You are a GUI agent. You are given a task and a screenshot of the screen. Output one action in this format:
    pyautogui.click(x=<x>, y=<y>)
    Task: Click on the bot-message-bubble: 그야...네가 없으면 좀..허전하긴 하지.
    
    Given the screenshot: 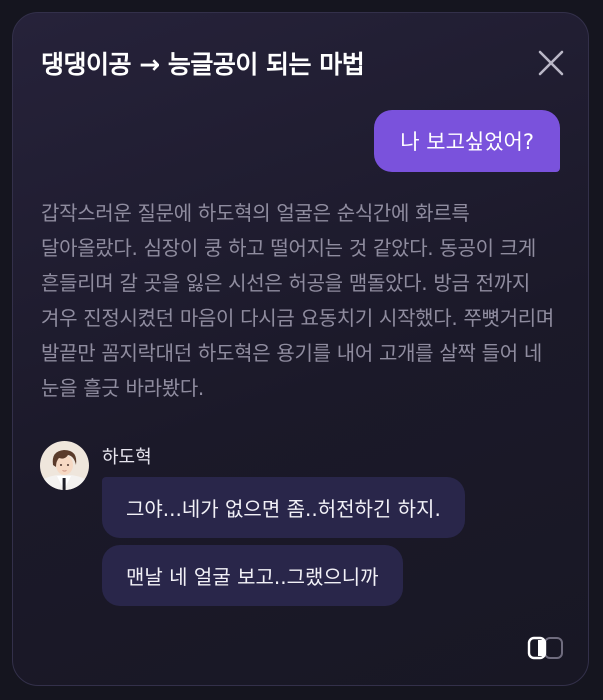 What is the action you would take?
    pyautogui.click(x=283, y=507)
    